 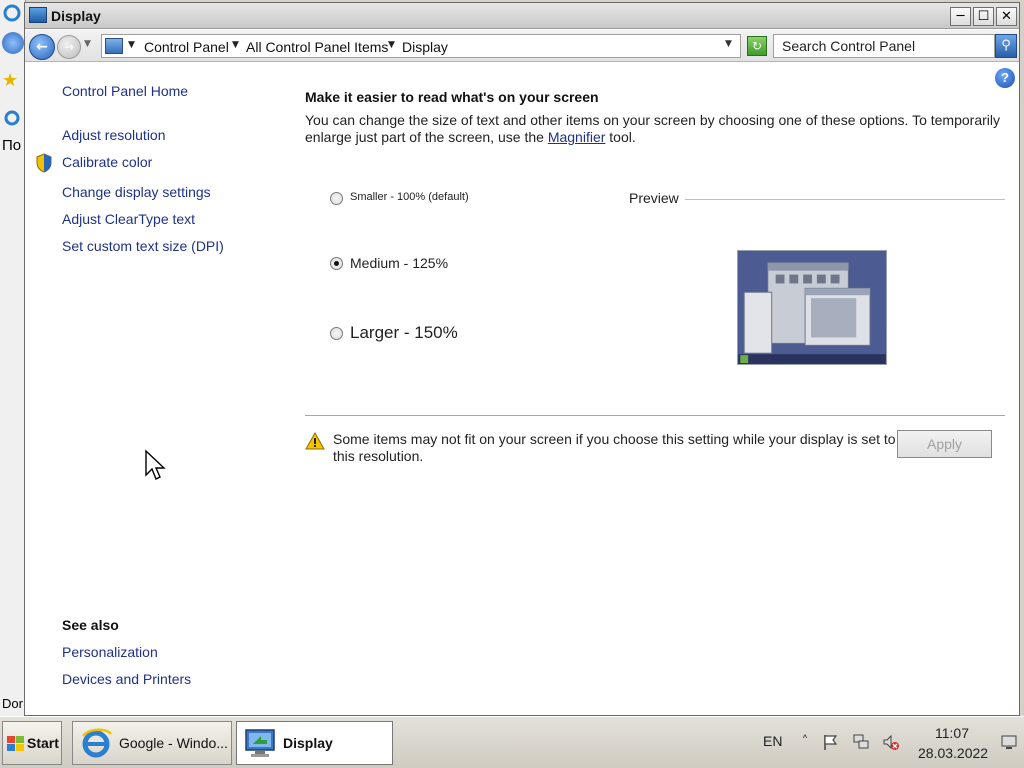 What do you see at coordinates (891, 742) in the screenshot?
I see `volume-muted-icon` at bounding box center [891, 742].